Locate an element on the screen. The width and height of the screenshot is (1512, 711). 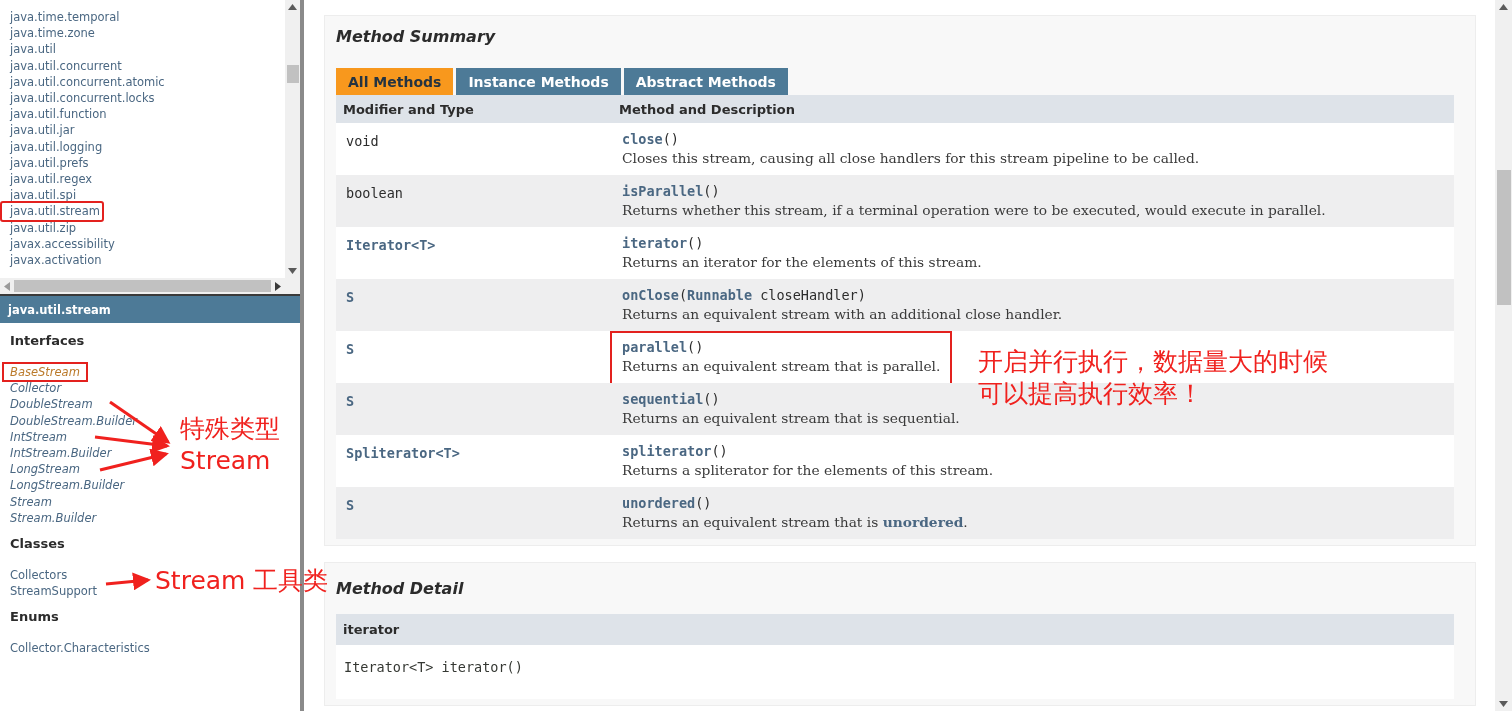
type-link: Stream is located at coordinates (31, 501).